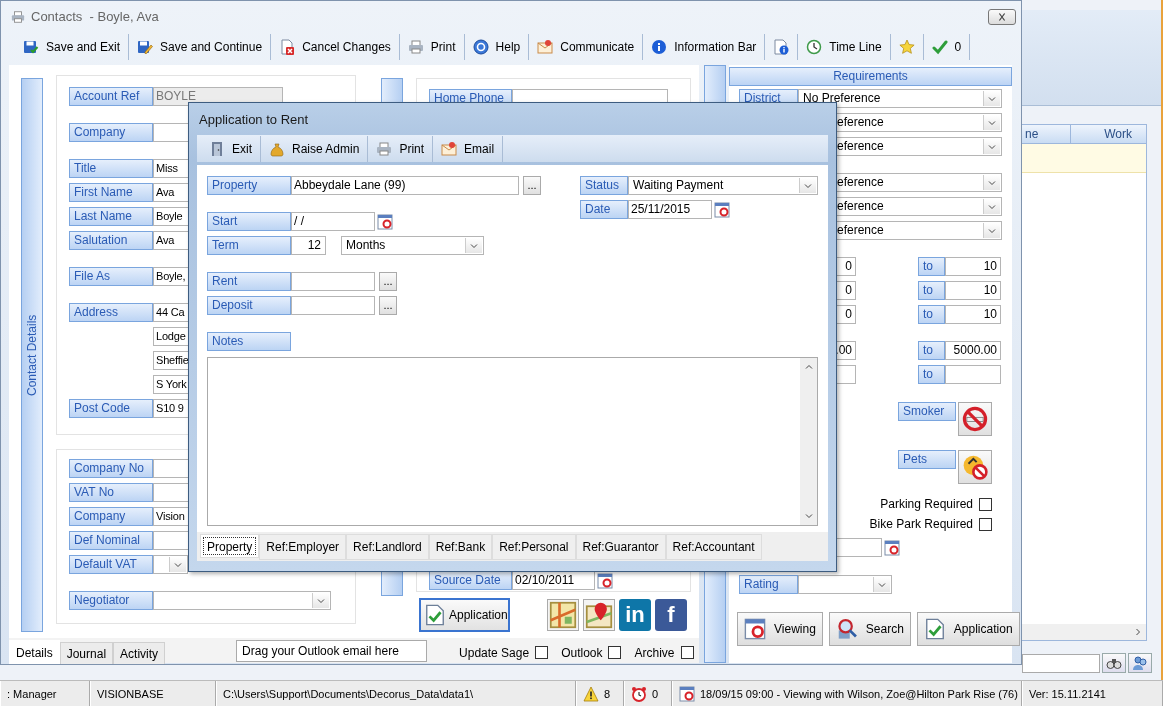 The width and height of the screenshot is (1163, 706). Describe the element at coordinates (111, 192) in the screenshot. I see `field-label: First Name` at that location.